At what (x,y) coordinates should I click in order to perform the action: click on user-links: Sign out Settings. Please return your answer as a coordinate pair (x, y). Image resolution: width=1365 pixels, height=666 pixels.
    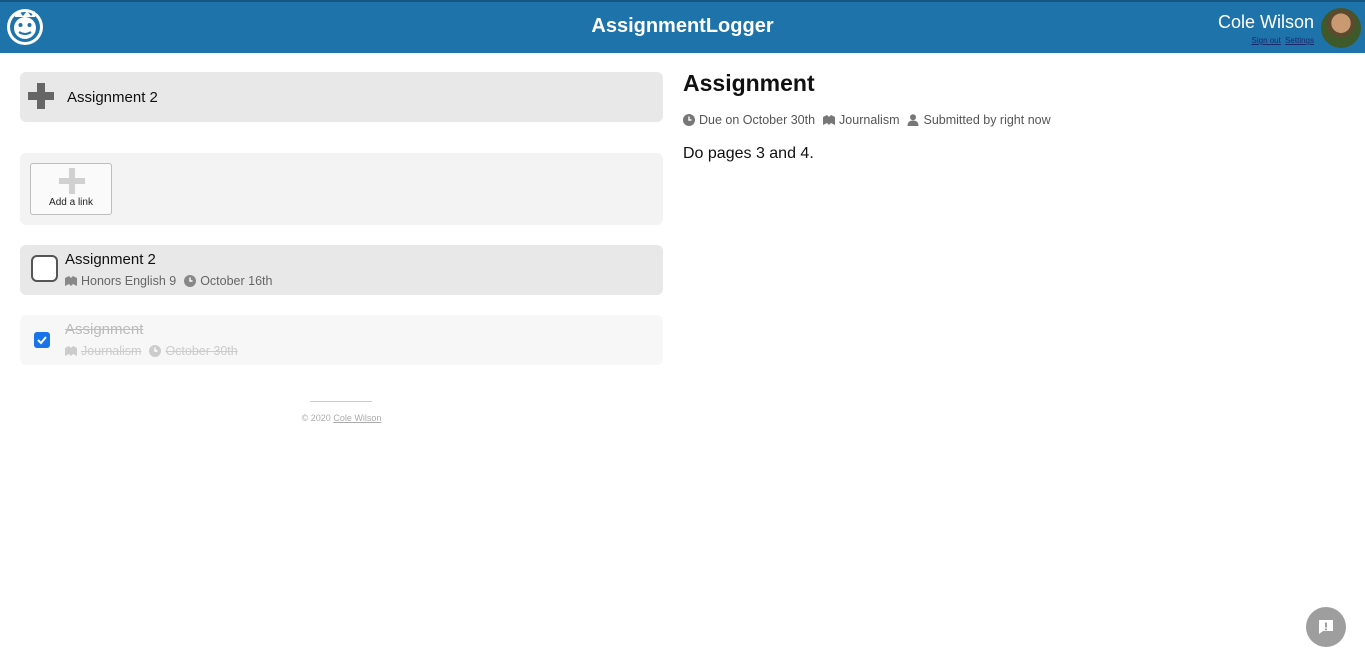
    Looking at the image, I should click on (1282, 40).